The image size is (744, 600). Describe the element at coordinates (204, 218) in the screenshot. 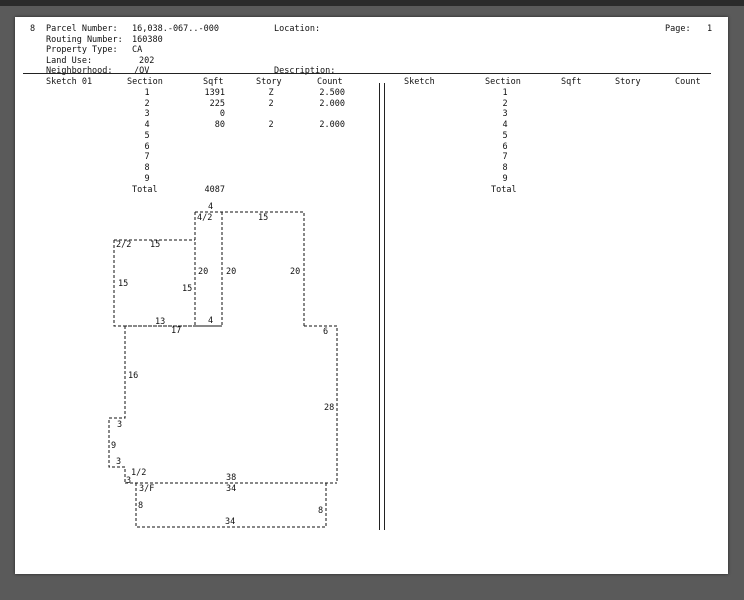

I see `sketch-dimension-label: 4/2` at that location.